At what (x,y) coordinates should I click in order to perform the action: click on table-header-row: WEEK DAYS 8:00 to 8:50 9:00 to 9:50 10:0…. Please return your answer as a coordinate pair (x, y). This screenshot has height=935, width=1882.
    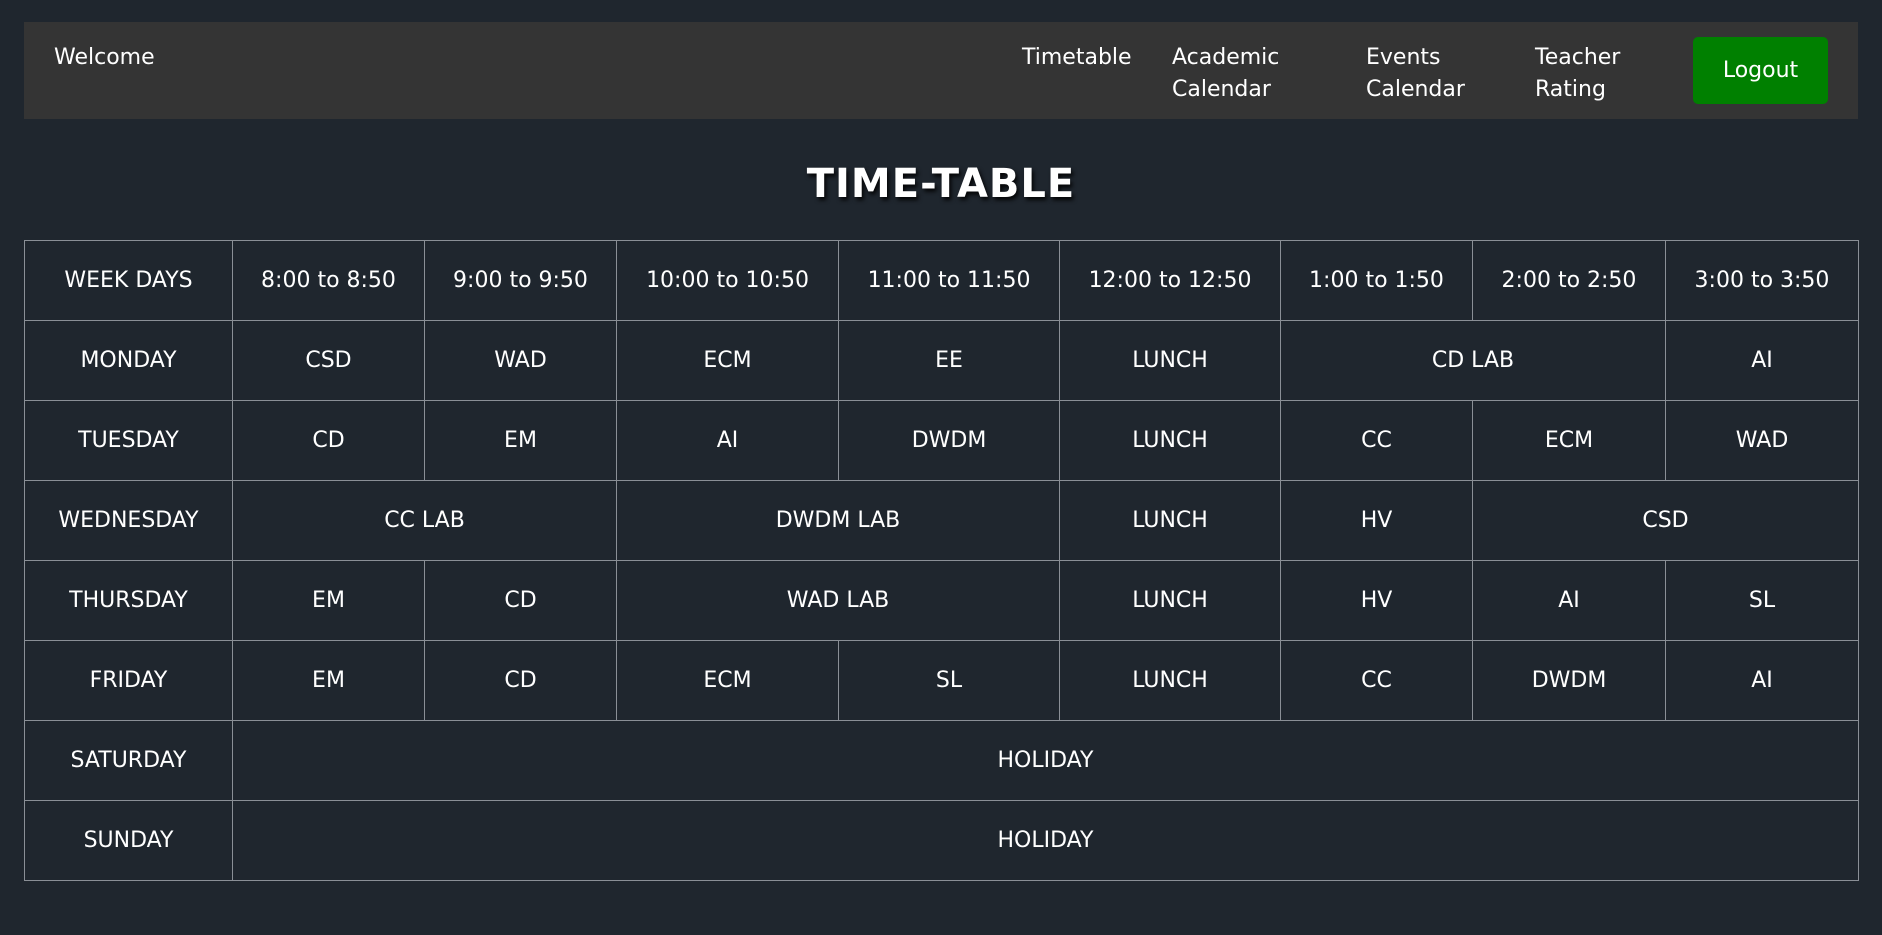
    Looking at the image, I should click on (941, 280).